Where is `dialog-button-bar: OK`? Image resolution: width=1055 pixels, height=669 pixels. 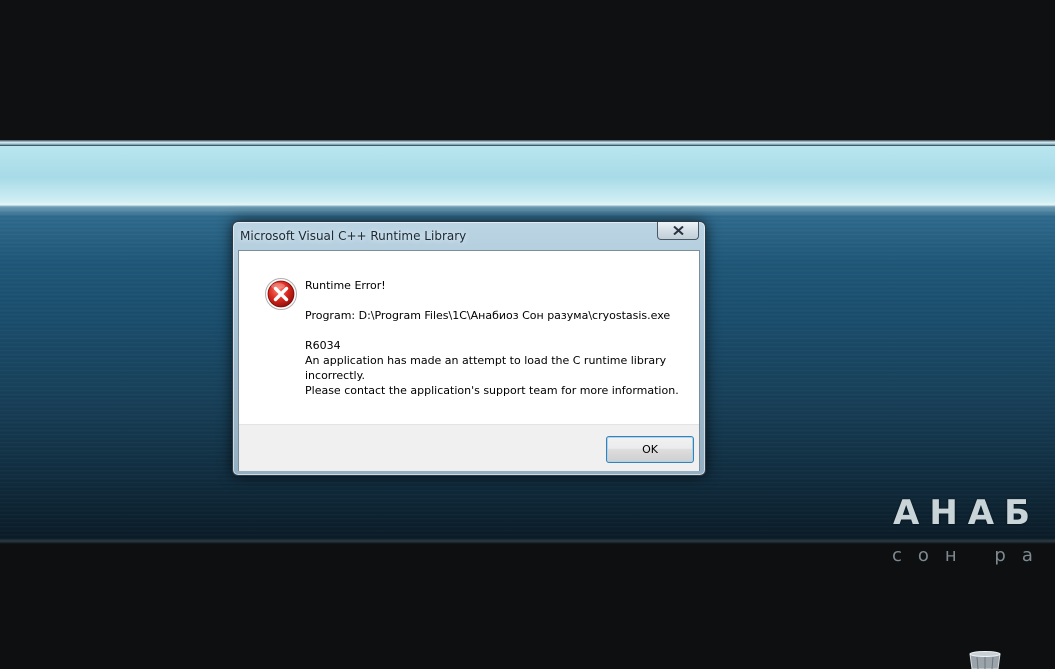
dialog-button-bar: OK is located at coordinates (469, 447).